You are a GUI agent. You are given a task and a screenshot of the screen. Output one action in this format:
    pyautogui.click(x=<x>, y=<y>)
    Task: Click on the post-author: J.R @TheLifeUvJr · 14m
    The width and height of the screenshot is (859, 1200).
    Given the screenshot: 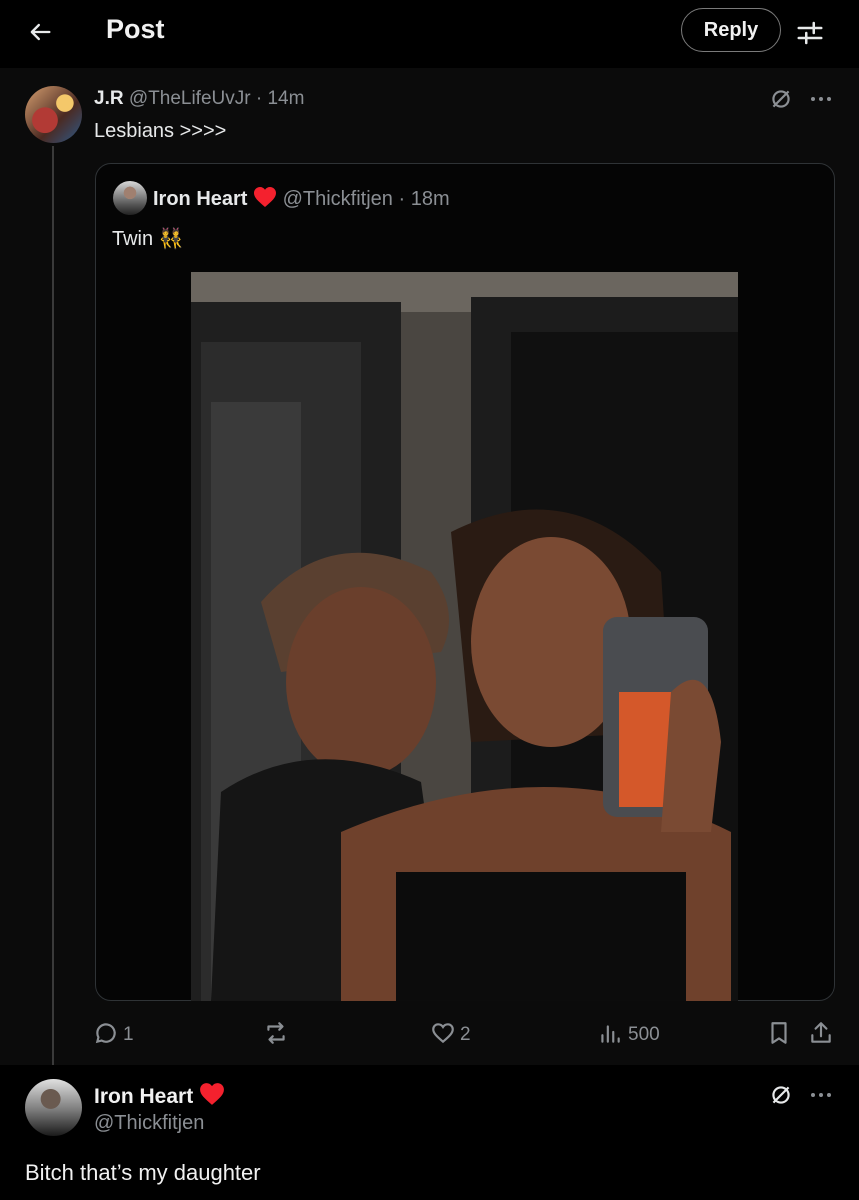 What is the action you would take?
    pyautogui.click(x=199, y=99)
    